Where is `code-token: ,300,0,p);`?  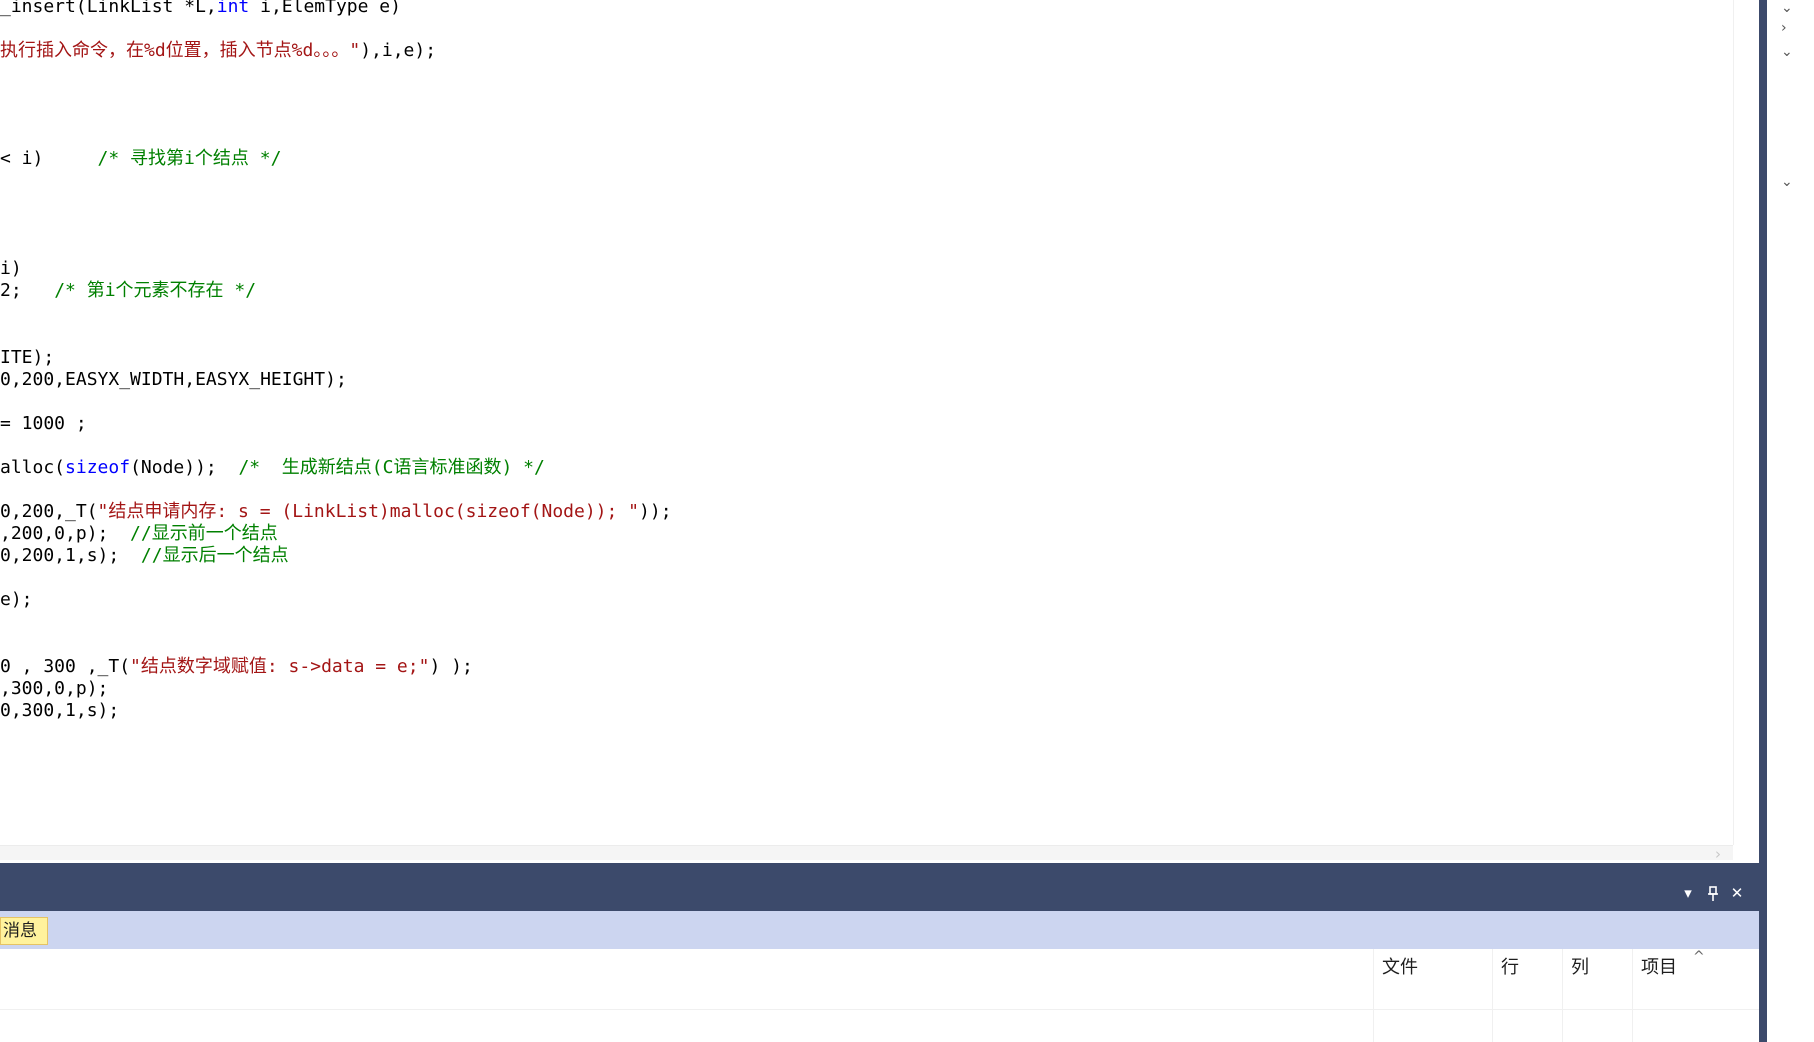
code-token: ,300,0,p); is located at coordinates (54, 688).